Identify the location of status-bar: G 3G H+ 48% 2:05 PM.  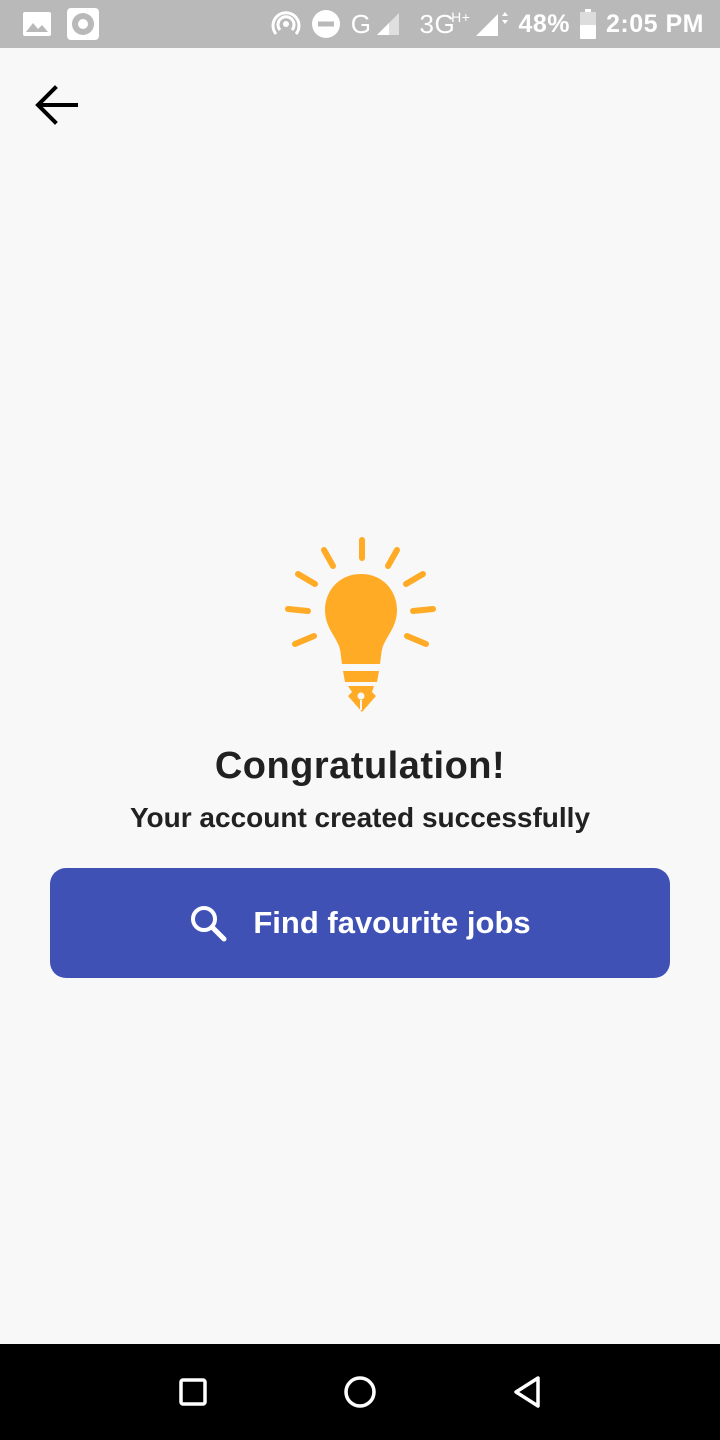
(360, 24).